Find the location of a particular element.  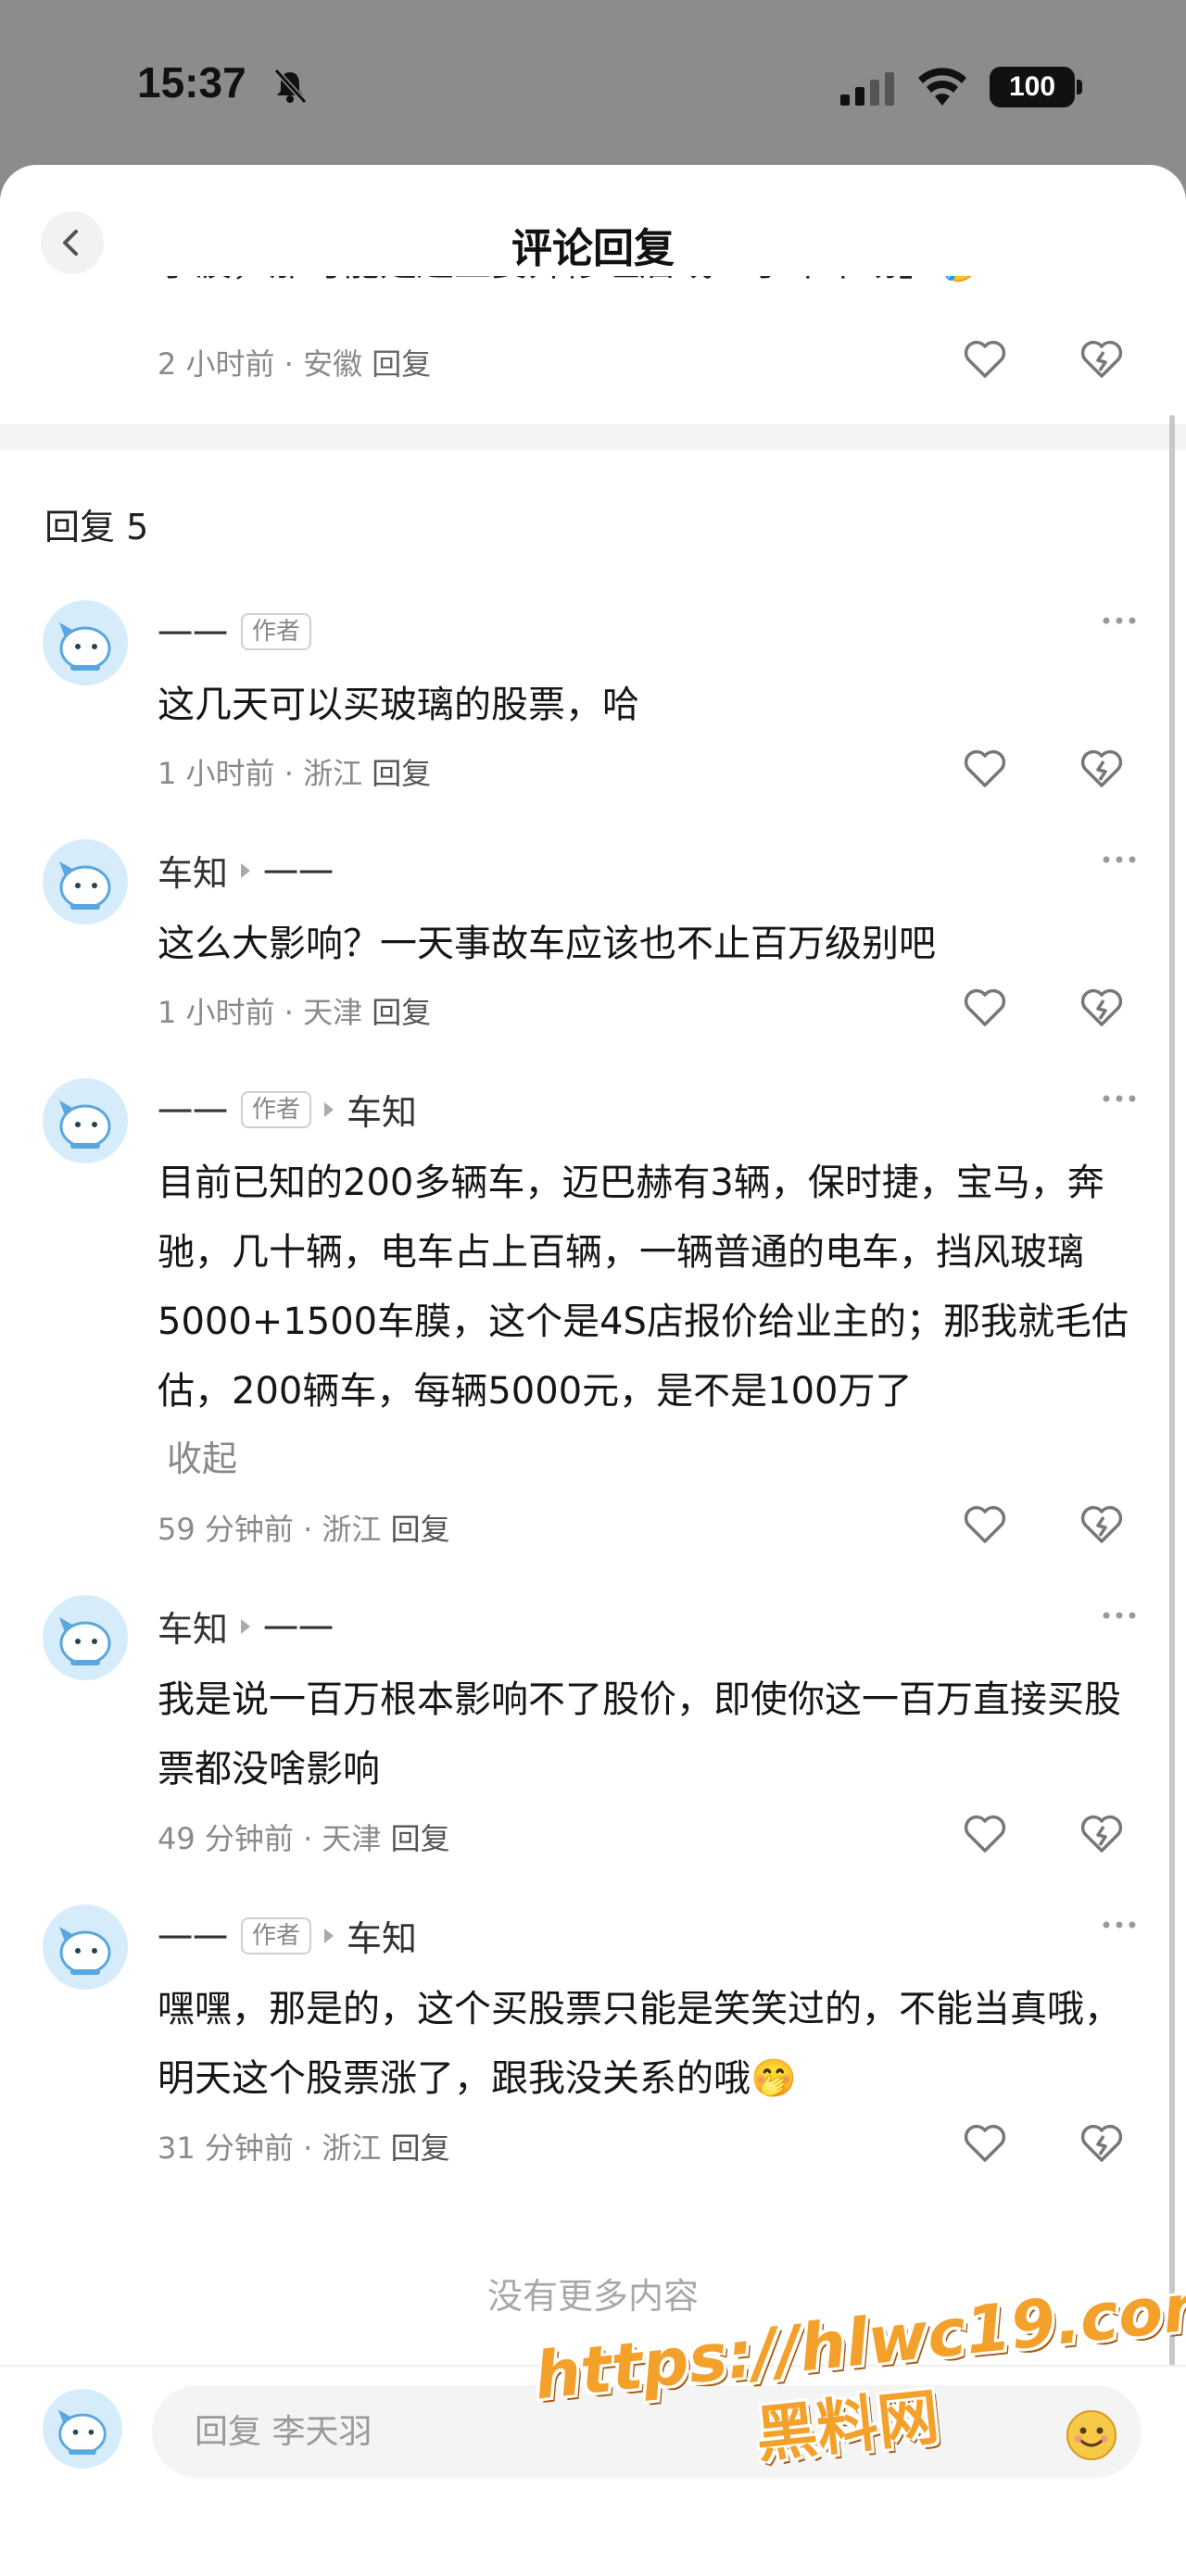

comment-meta: 59 分钟前 · 浙江 回复 is located at coordinates (304, 1529).